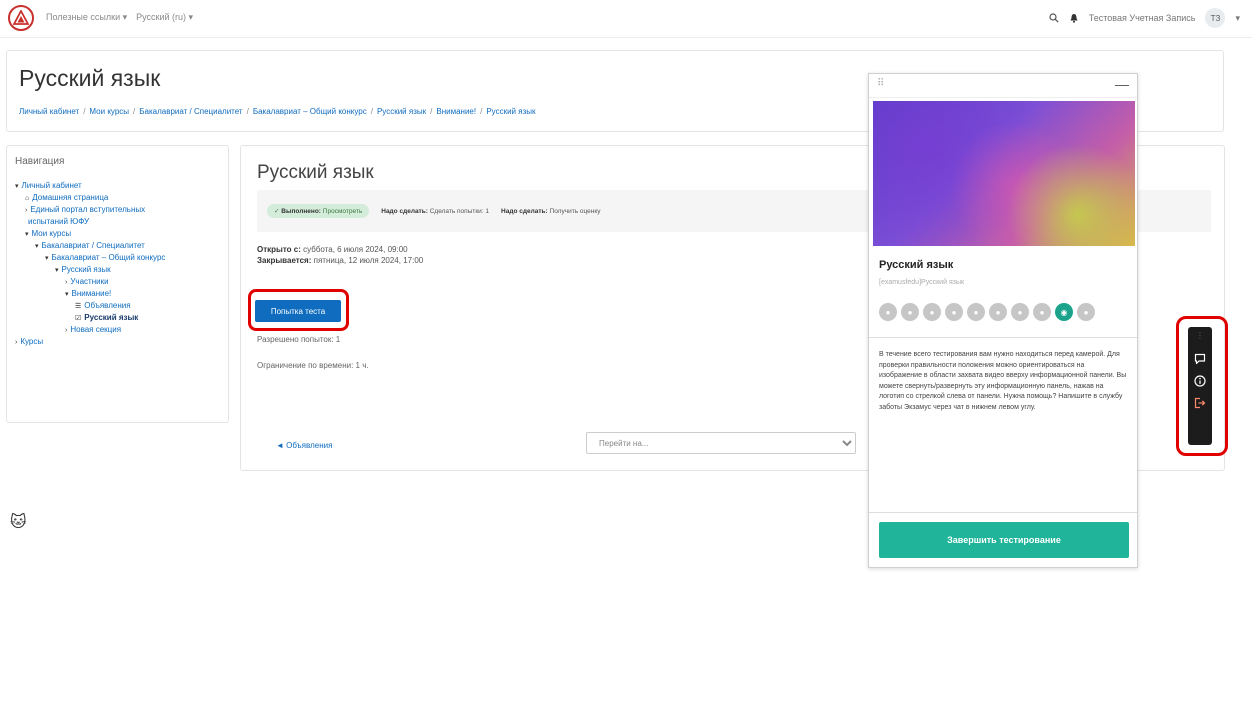 Image resolution: width=1252 pixels, height=702 pixels. I want to click on bell-icon, so click(1074, 18).